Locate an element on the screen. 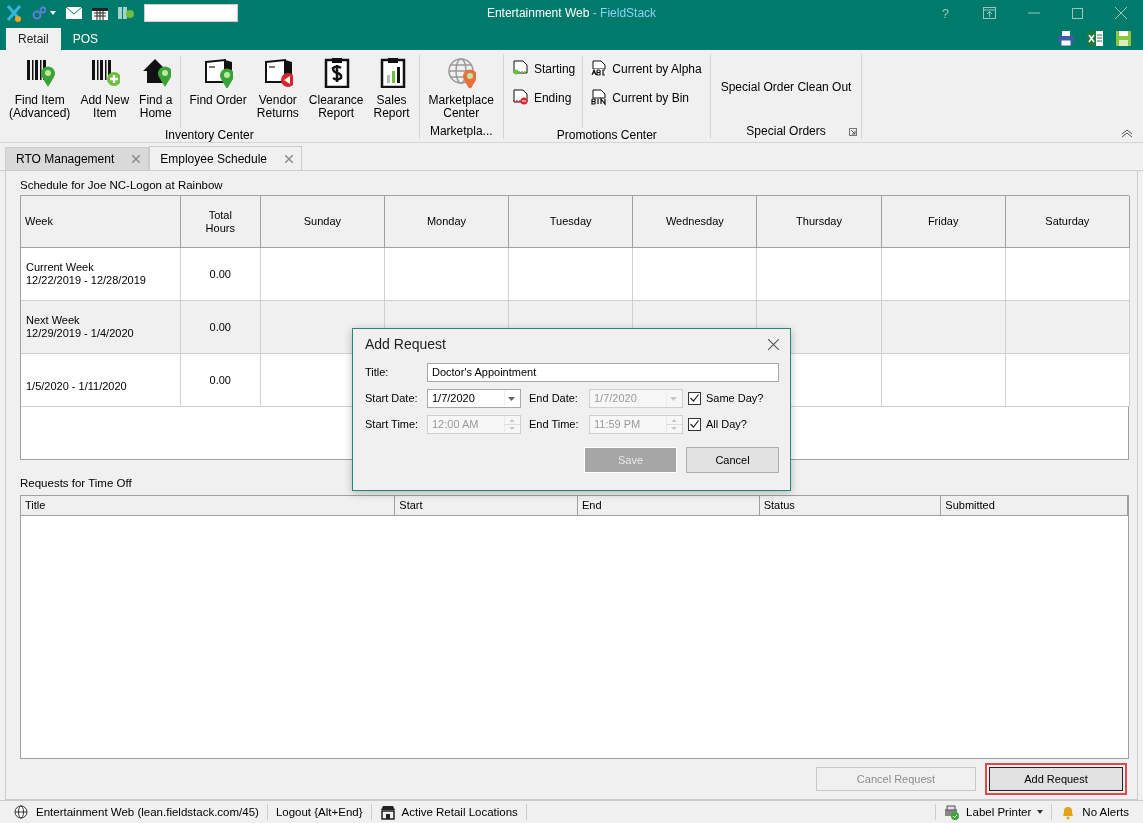 The image size is (1143, 823). status-text: Logout {Alt+End} is located at coordinates (319, 812).